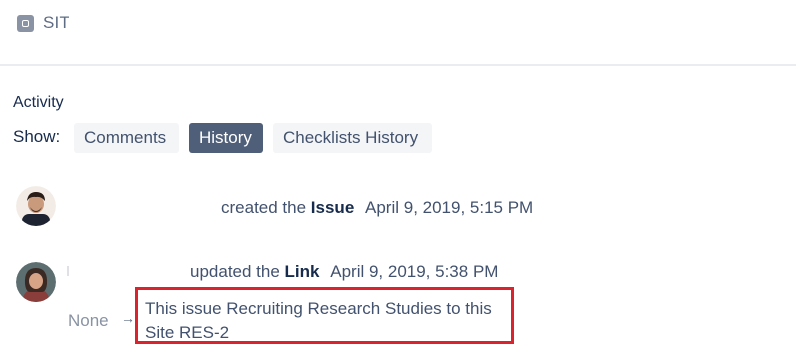  Describe the element at coordinates (226, 138) in the screenshot. I see `tab-history: History` at that location.